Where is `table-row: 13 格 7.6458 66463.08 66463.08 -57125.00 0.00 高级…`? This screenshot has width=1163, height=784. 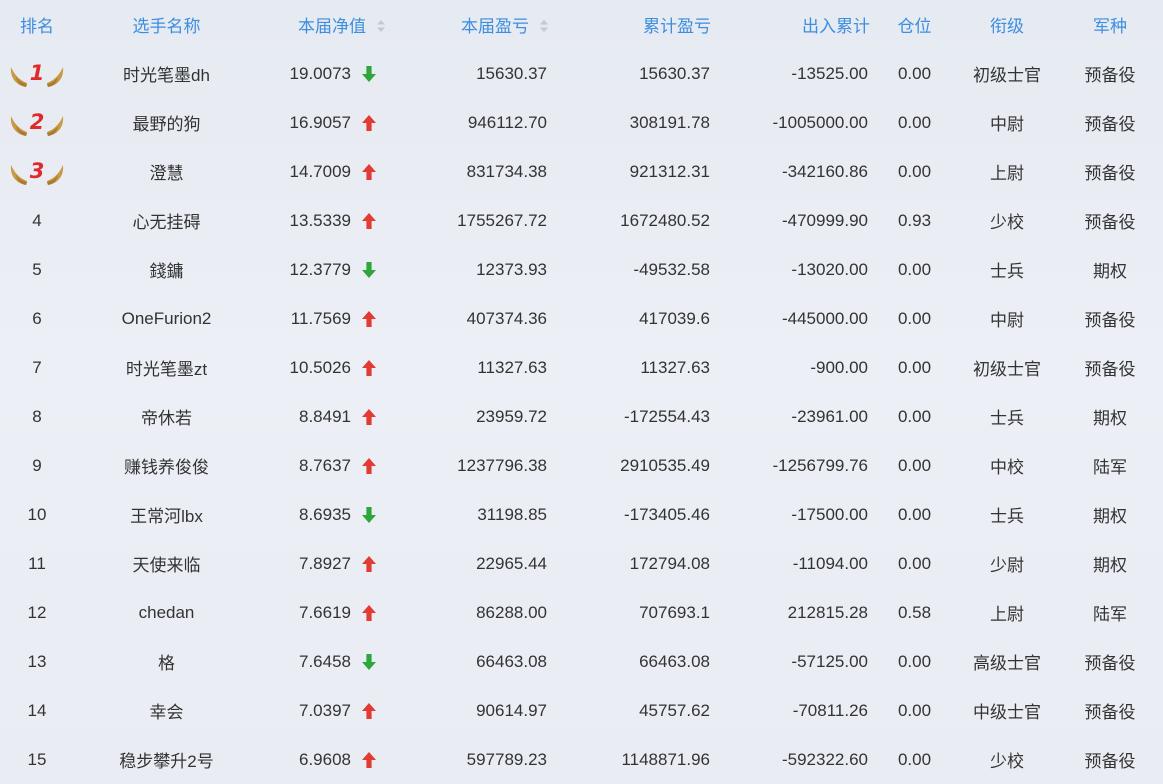
table-row: 13 格 7.6458 66463.08 66463.08 -57125.00 0.00 高级… is located at coordinates (581, 661).